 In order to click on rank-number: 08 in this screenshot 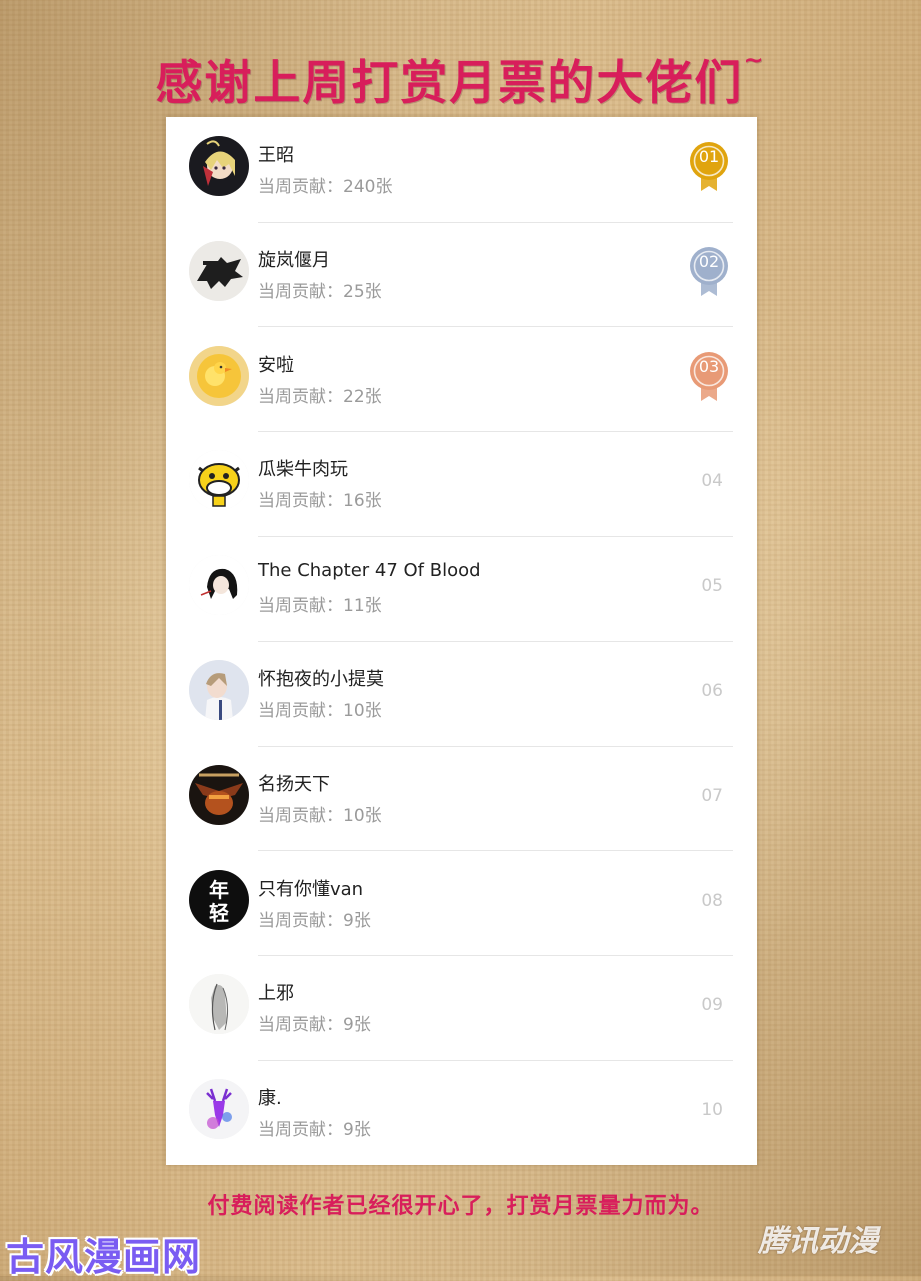, I will do `click(712, 900)`.